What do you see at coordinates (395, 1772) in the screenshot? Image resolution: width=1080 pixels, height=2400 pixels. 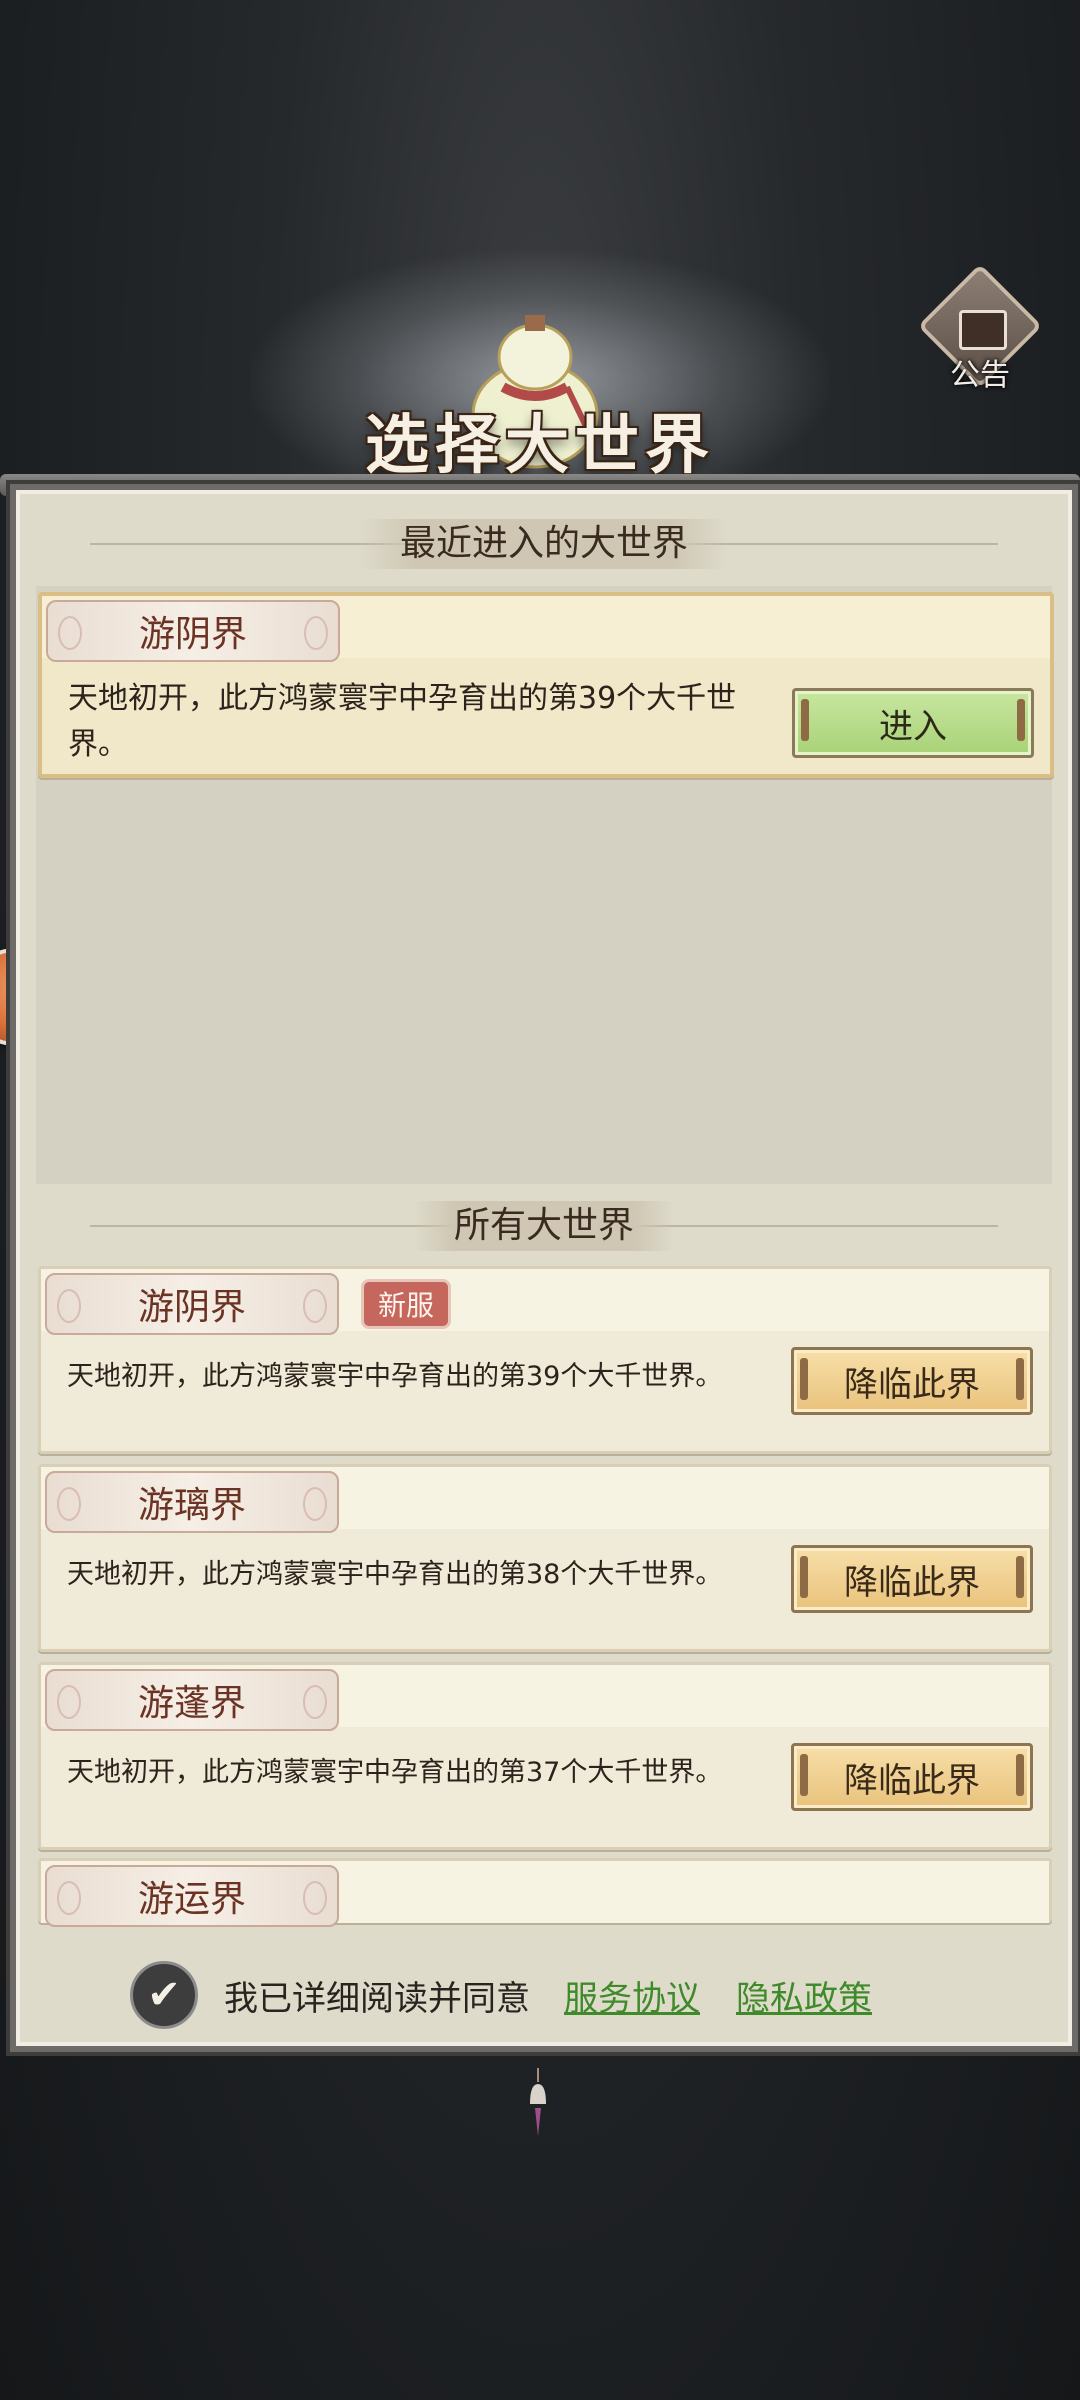 I see `world-description: 天地初开，此方鸿蒙寰宇中孕育出的第37个大千世界。` at bounding box center [395, 1772].